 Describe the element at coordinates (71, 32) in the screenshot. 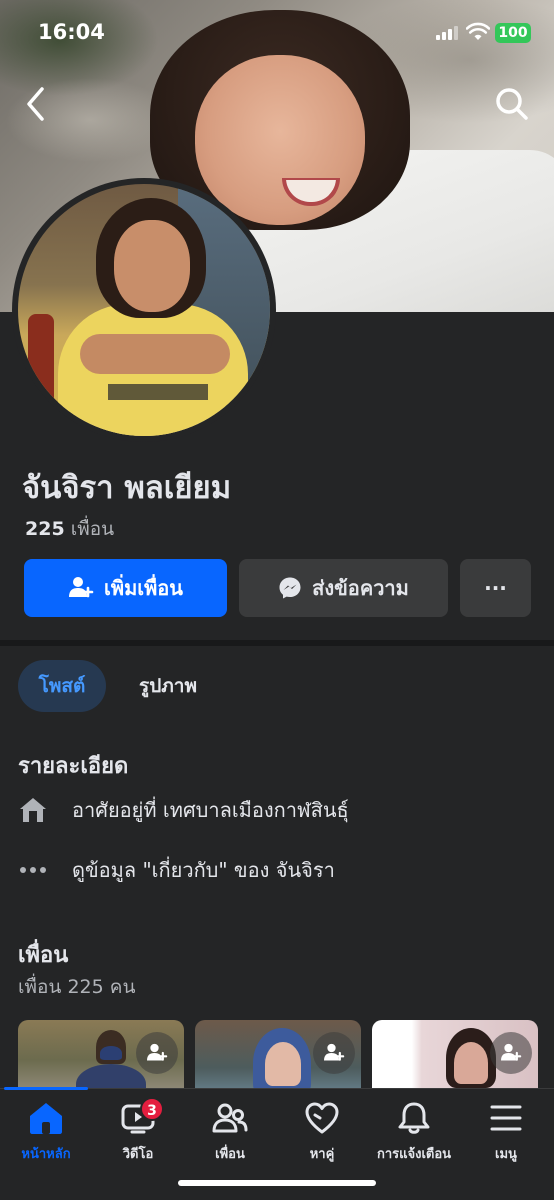

I see `status-time: 16:04` at that location.